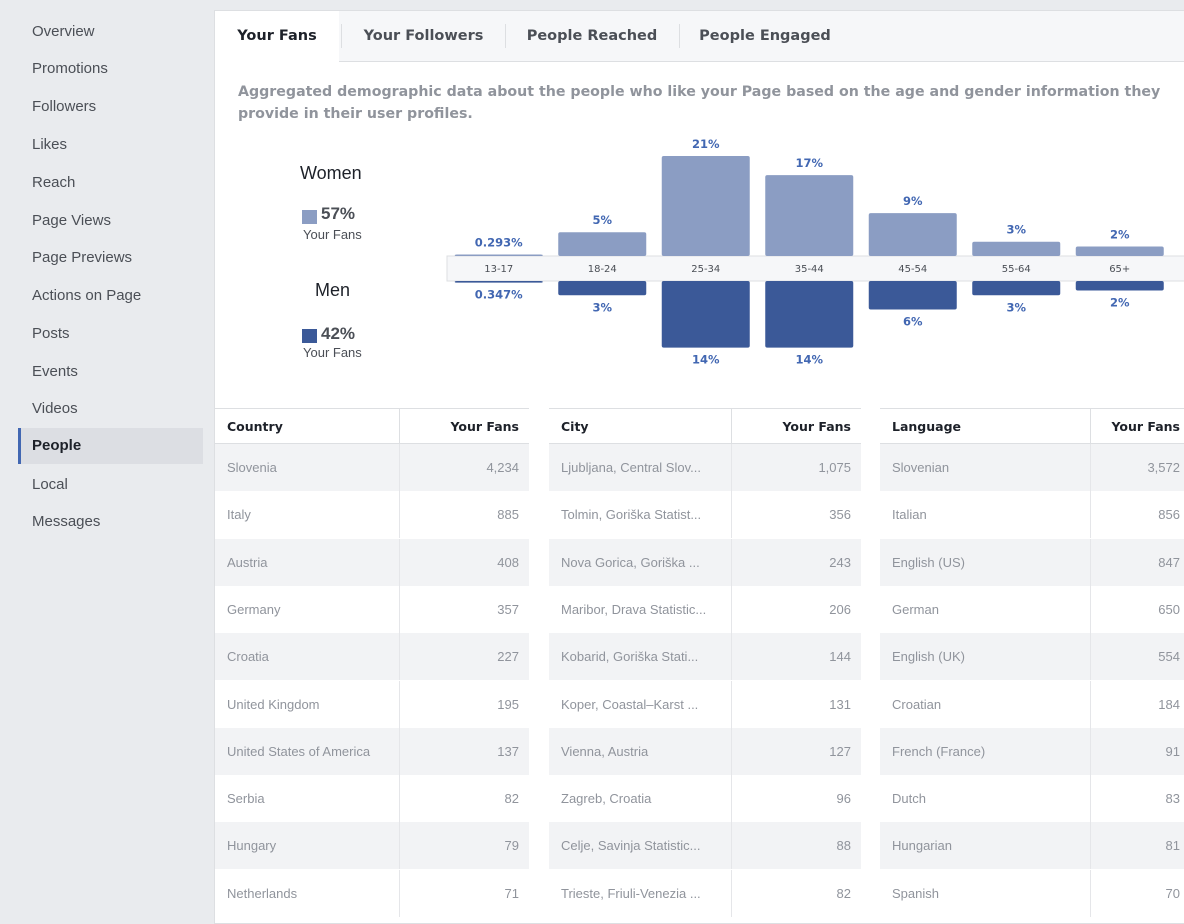 This screenshot has height=924, width=1184. I want to click on men-data-label: 14%, so click(706, 360).